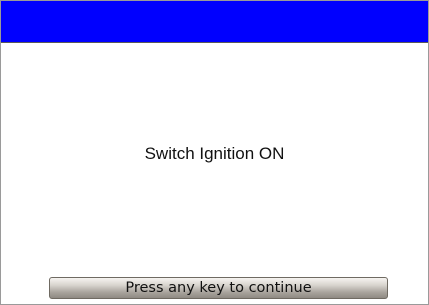 This screenshot has width=429, height=305. Describe the element at coordinates (214, 22) in the screenshot. I see `title-bar` at that location.